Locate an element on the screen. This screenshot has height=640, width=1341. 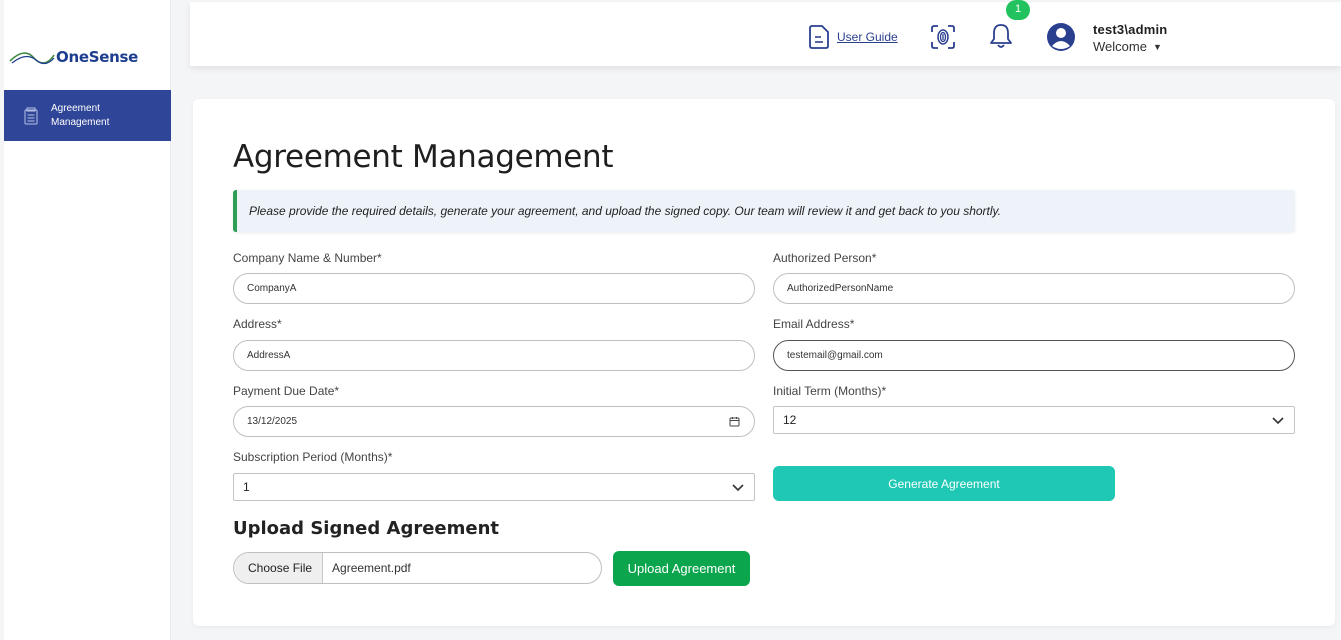
subscription-select: 1 is located at coordinates (494, 487).